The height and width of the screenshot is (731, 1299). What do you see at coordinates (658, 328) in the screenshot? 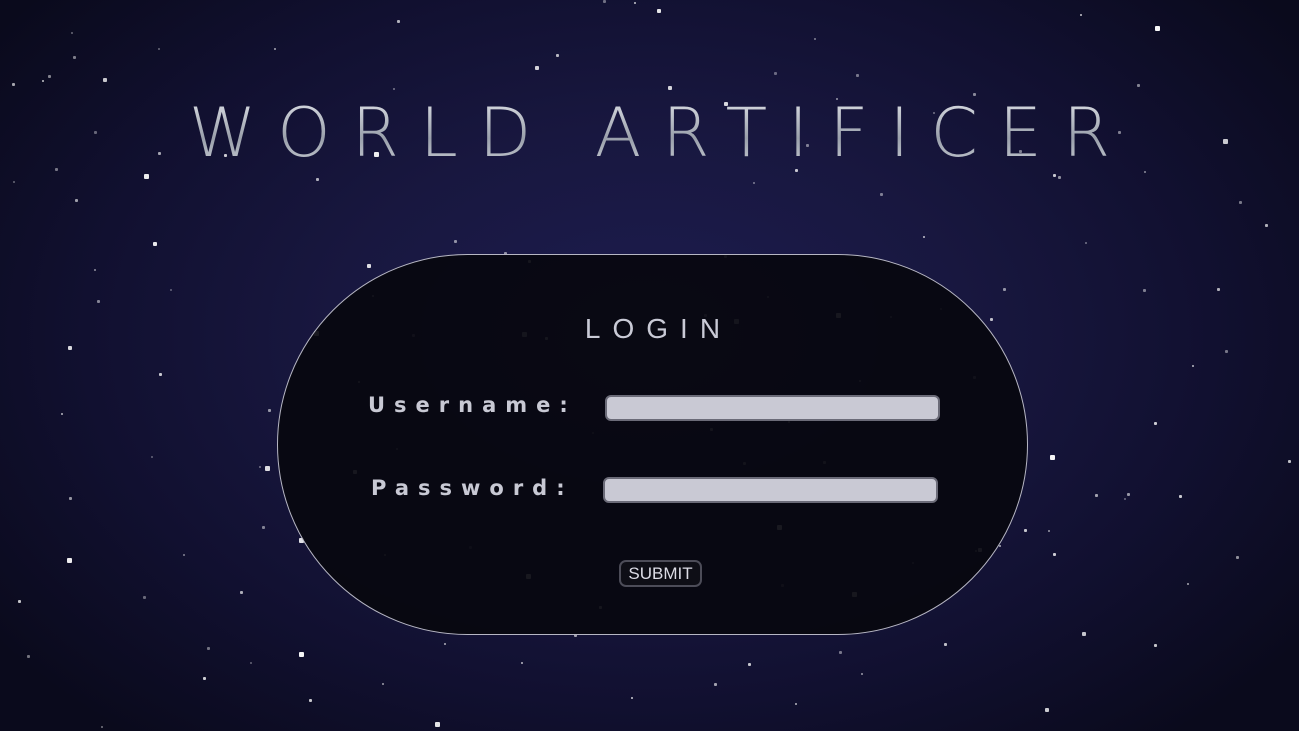
I see `login-heading: LOGIN` at bounding box center [658, 328].